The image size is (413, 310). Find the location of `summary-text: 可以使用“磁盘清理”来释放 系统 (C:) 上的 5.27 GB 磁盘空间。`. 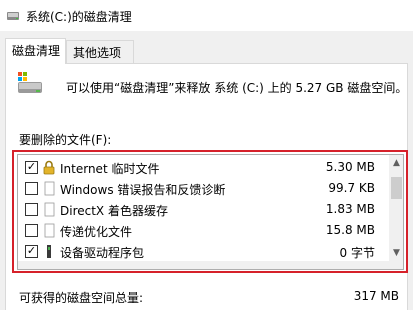

summary-text: 可以使用“磁盘清理”来释放 系统 (C:) 上的 5.27 GB 磁盘空间。 is located at coordinates (237, 88).